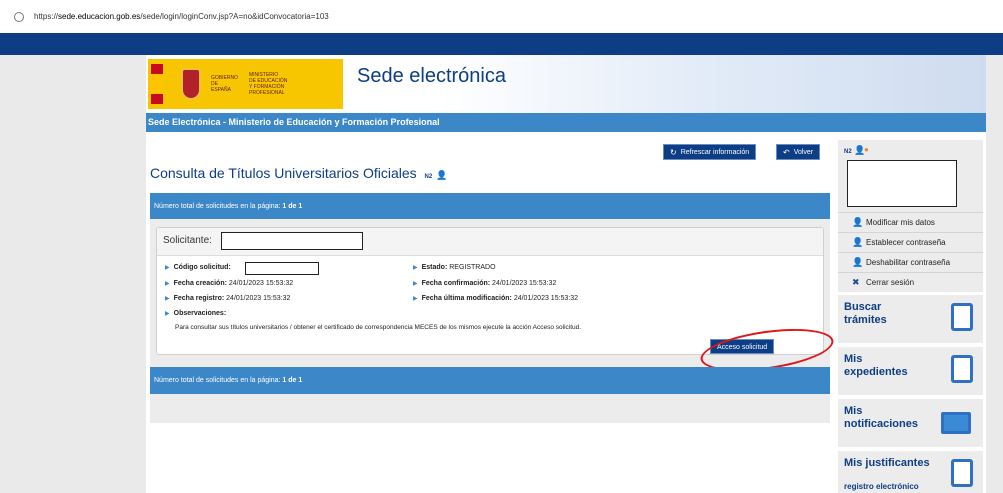 The height and width of the screenshot is (493, 1003). I want to click on key-icon: ●, so click(866, 149).